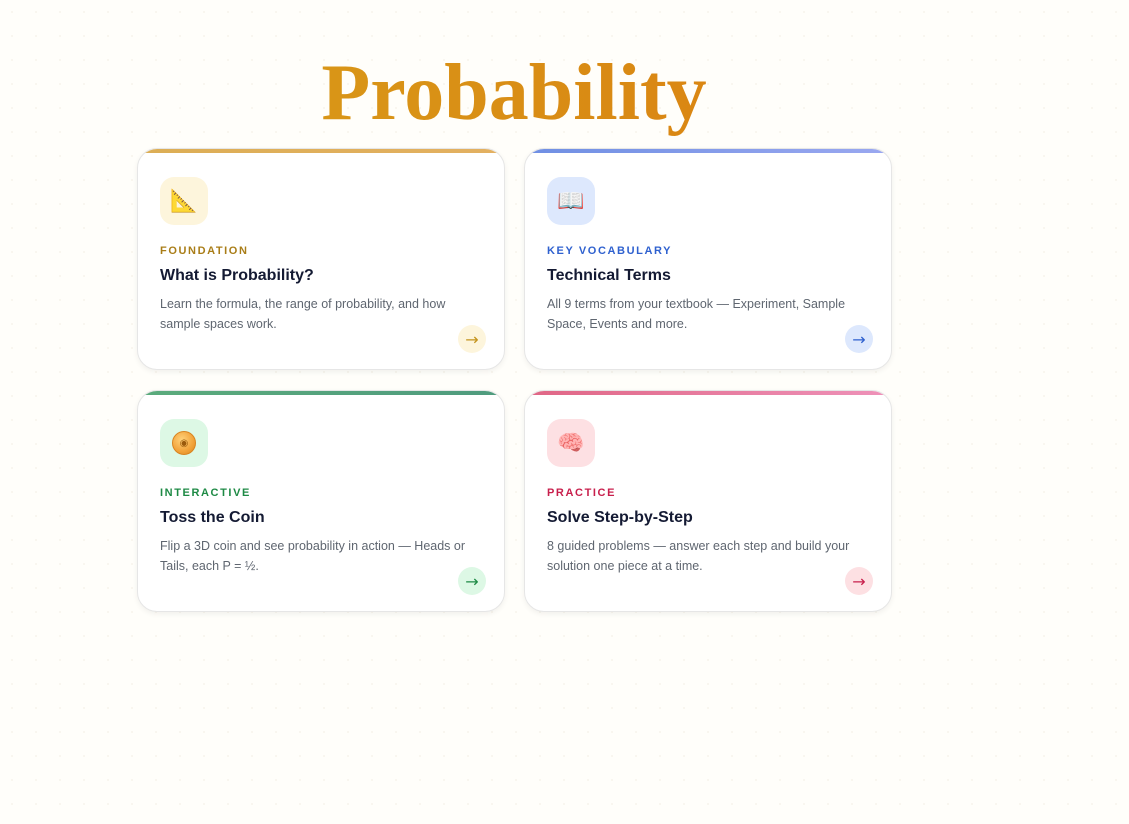 Image resolution: width=1129 pixels, height=824 pixels. Describe the element at coordinates (620, 517) in the screenshot. I see `card-title: Solve Step-by-Step` at that location.